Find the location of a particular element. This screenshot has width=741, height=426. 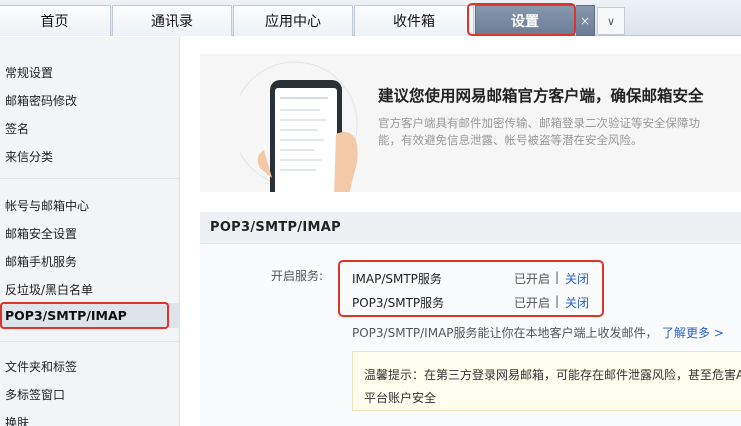

tab-bar: 首页 通讯录 应用中心 收件箱 设置 × ∨ is located at coordinates (370, 18).